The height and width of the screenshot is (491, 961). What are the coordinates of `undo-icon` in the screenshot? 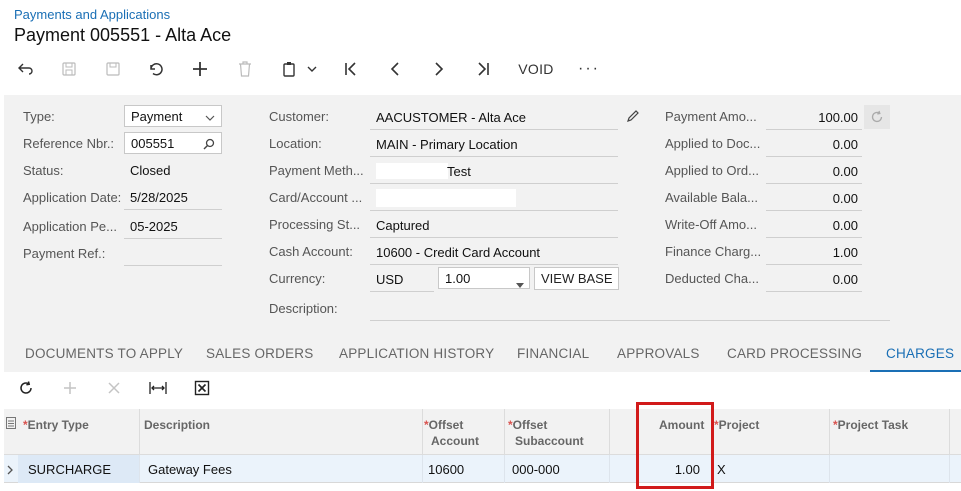 It's located at (156, 69).